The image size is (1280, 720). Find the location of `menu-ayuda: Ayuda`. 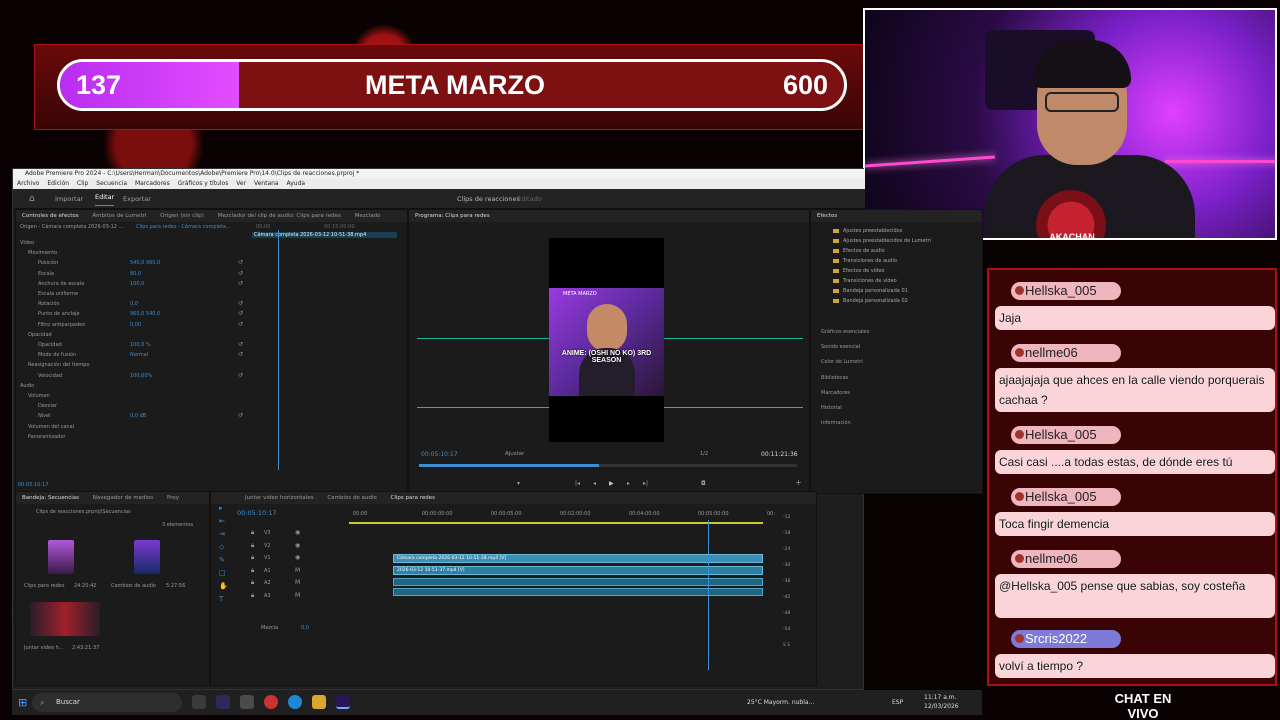

menu-ayuda: Ayuda is located at coordinates (296, 183).